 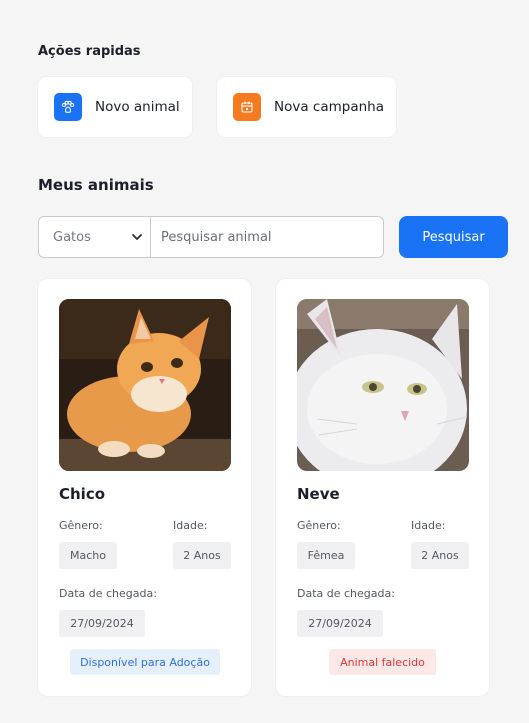 What do you see at coordinates (94, 237) in the screenshot?
I see `species-select: Gatos` at bounding box center [94, 237].